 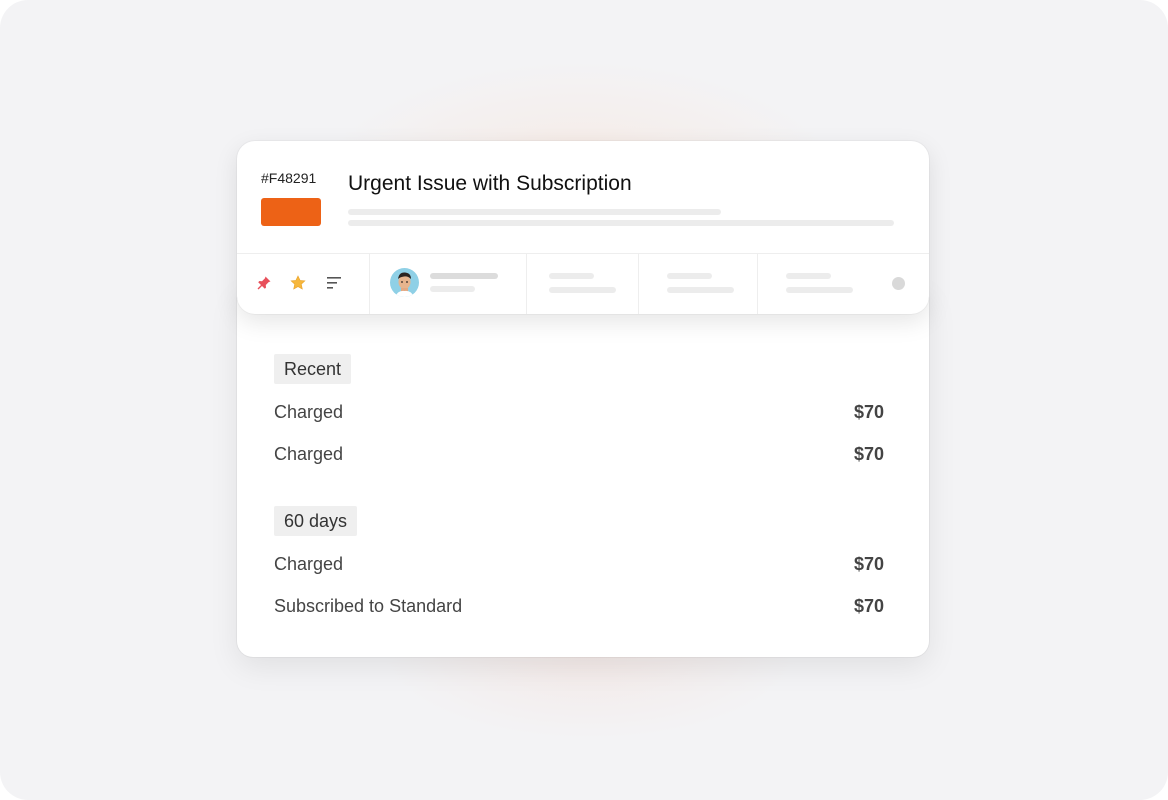 I want to click on history-row: Subscribed to Standard $70, so click(x=579, y=606).